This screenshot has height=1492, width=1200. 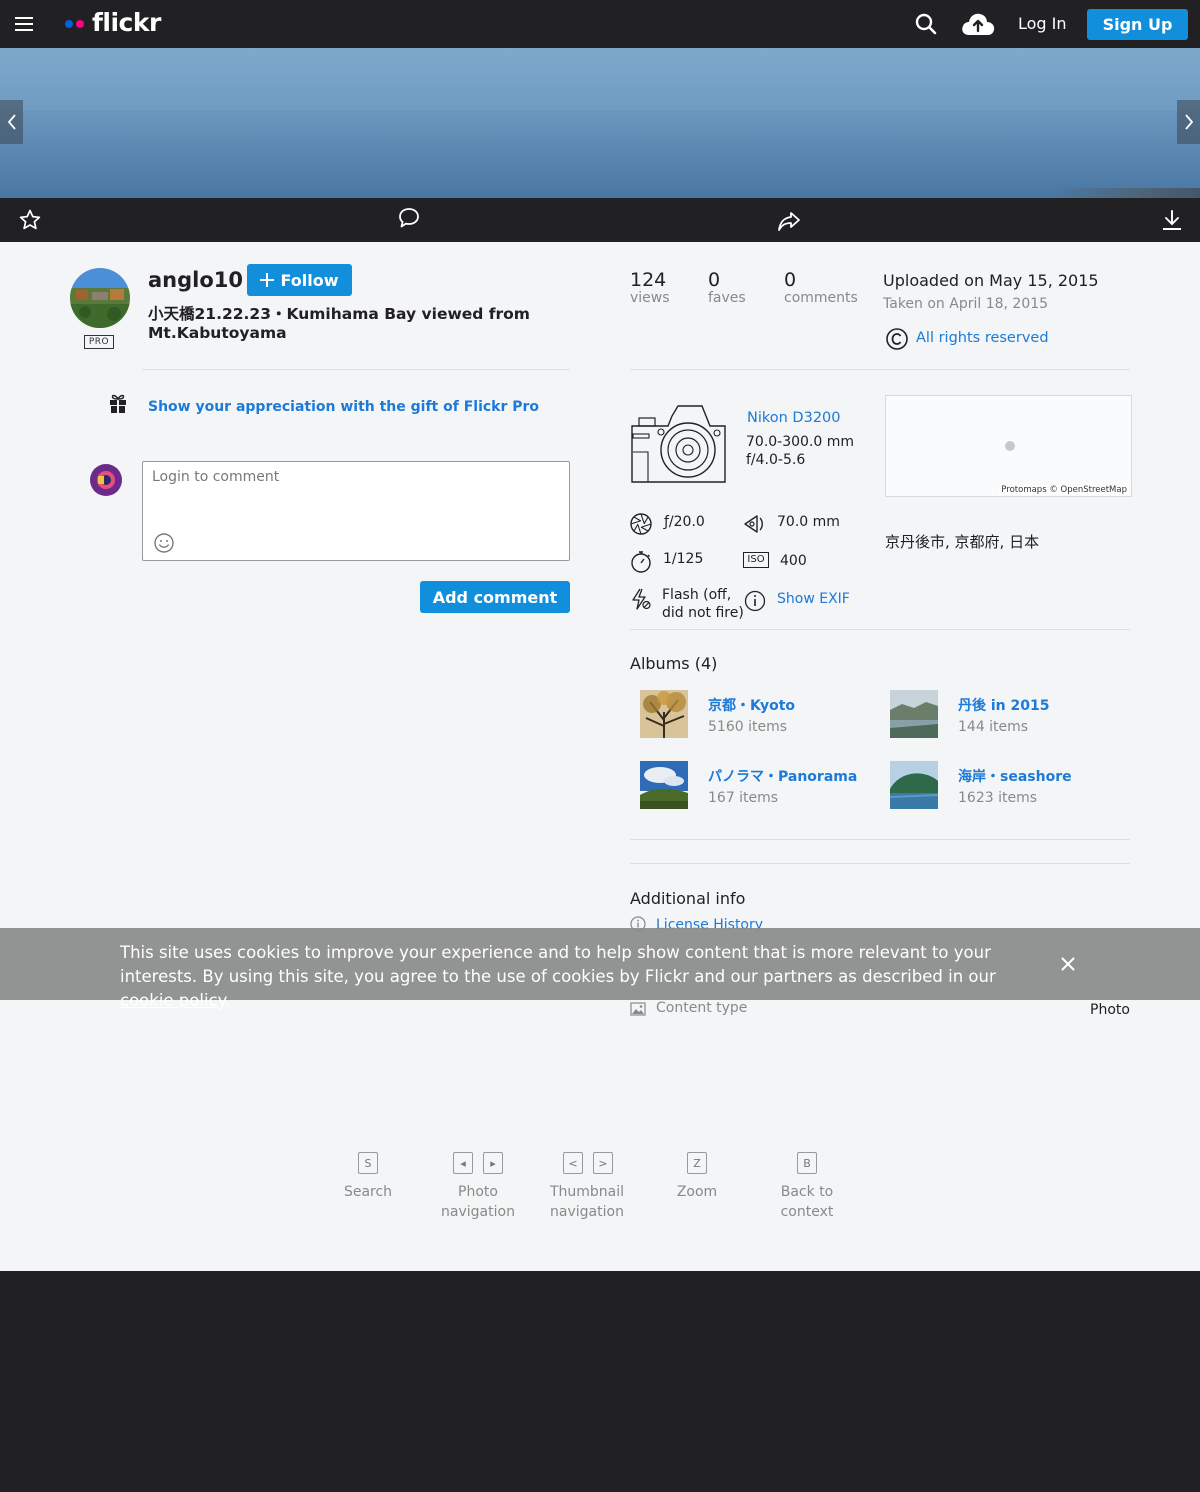 What do you see at coordinates (641, 562) in the screenshot?
I see `shutter-speed-icon` at bounding box center [641, 562].